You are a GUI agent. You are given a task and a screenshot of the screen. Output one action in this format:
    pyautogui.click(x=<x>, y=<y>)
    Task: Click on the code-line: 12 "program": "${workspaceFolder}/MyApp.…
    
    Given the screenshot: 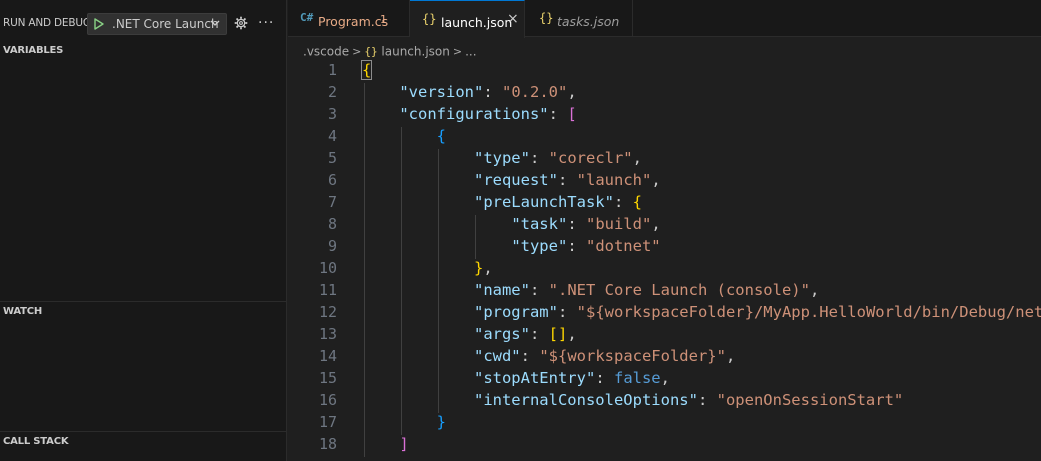 What is the action you would take?
    pyautogui.click(x=664, y=314)
    